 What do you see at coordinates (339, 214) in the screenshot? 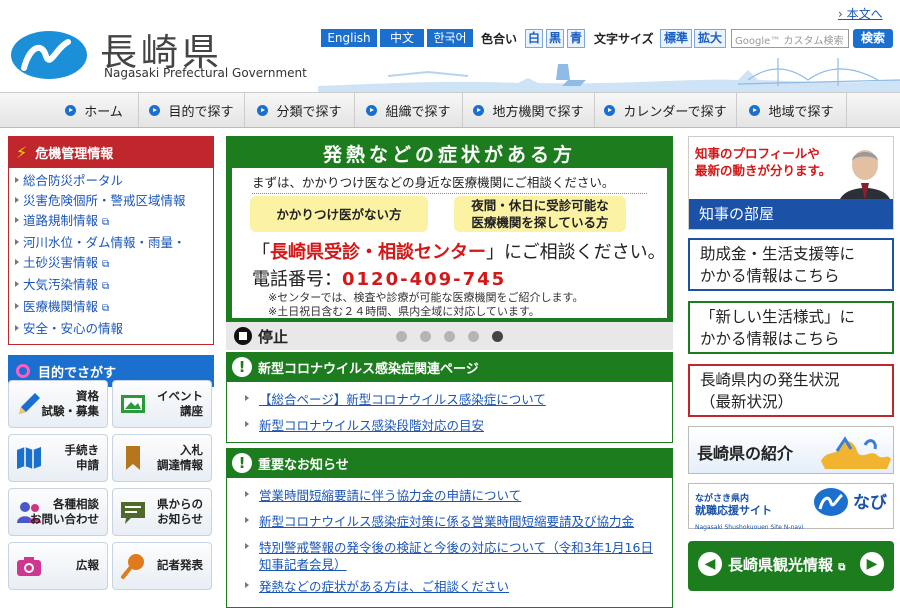
I see `no-family-doctor-box: かかりつけ医がない方` at bounding box center [339, 214].